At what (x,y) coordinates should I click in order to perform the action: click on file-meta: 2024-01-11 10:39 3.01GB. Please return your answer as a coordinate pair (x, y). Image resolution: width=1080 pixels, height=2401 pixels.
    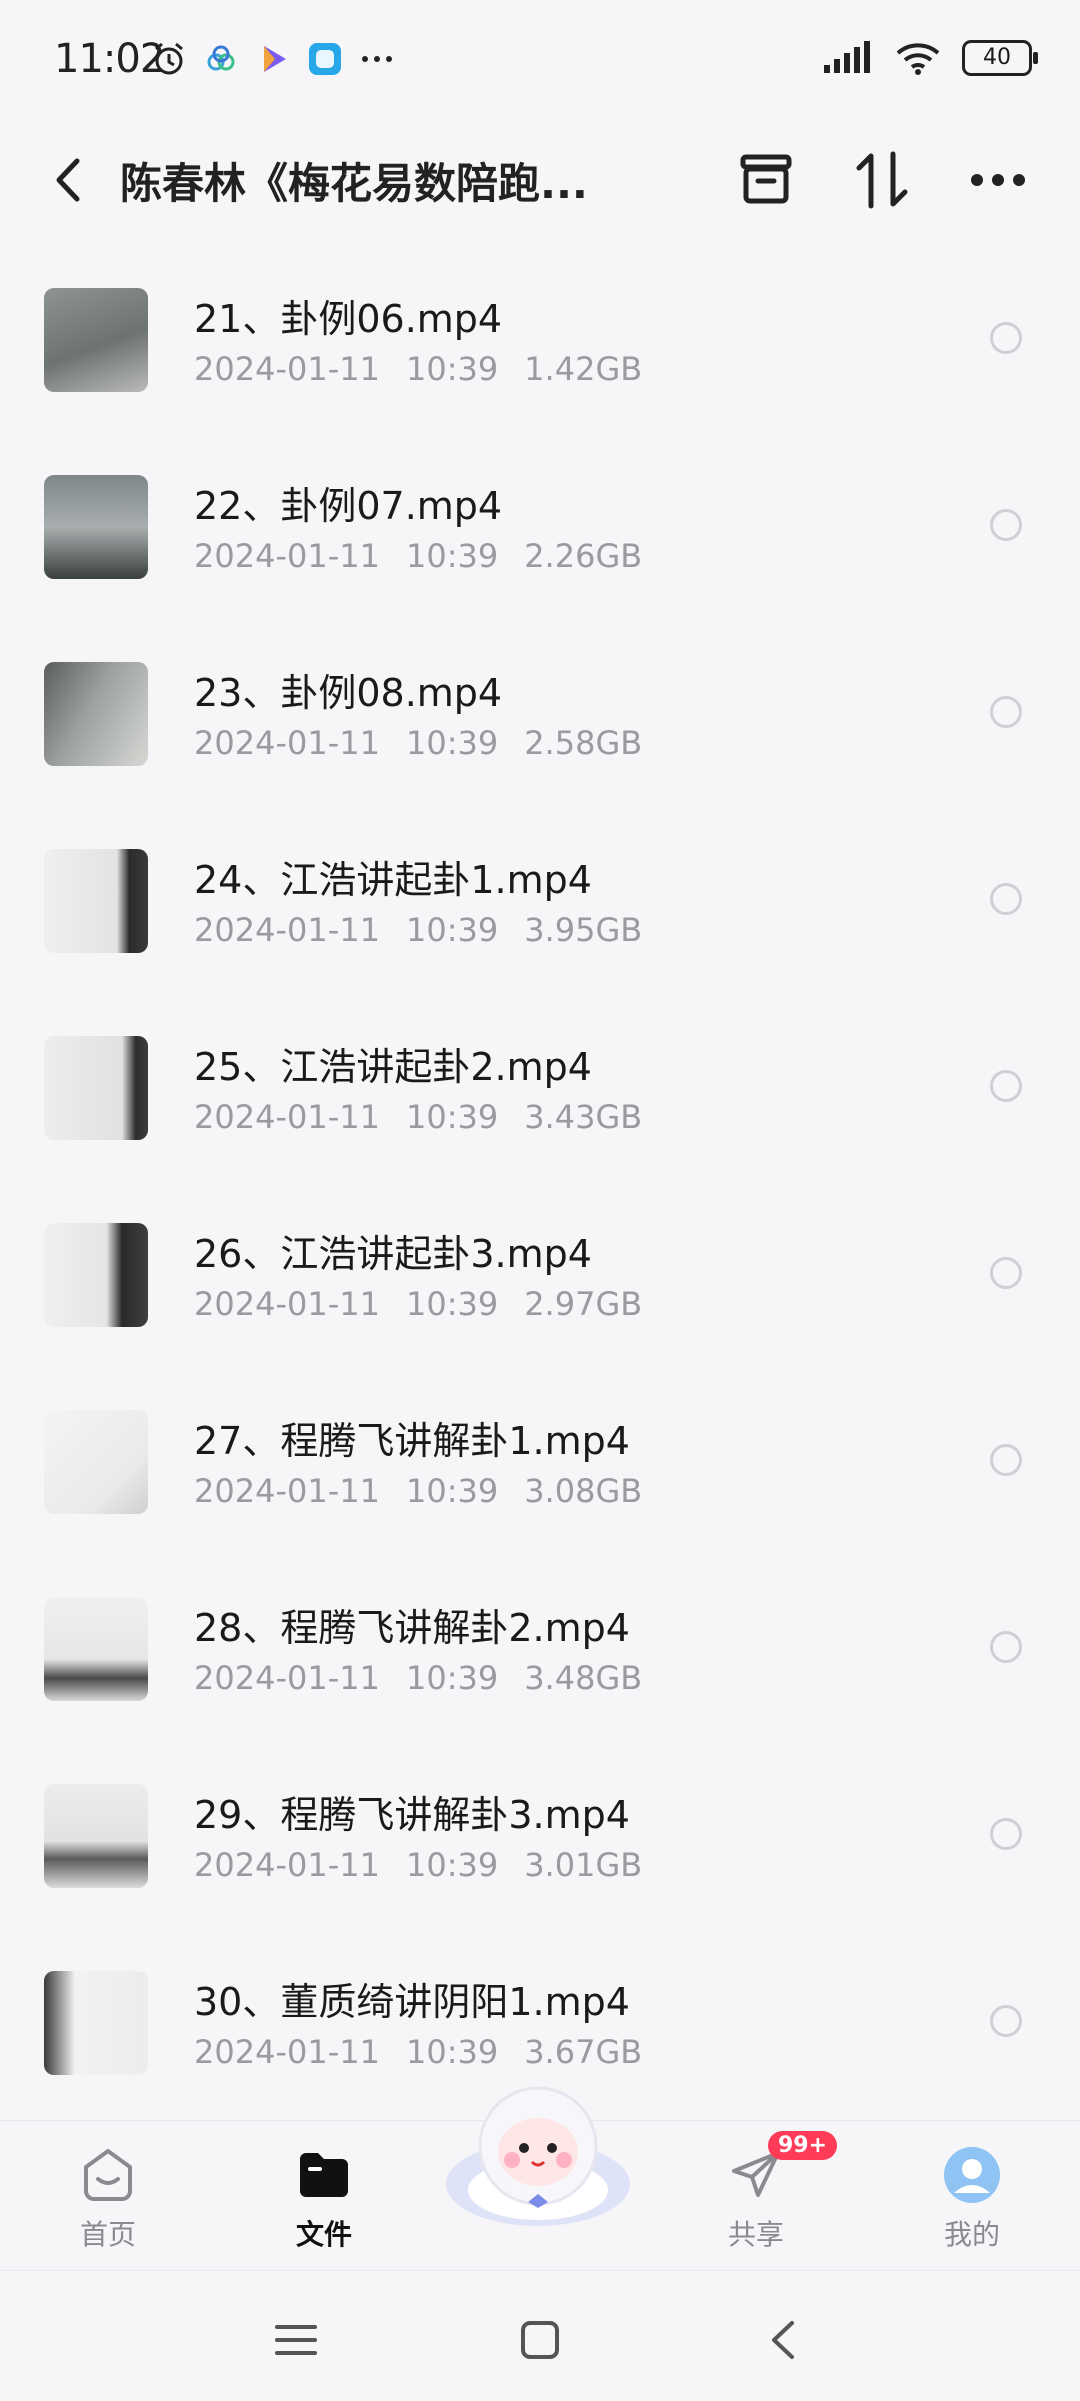
    Looking at the image, I should click on (431, 1865).